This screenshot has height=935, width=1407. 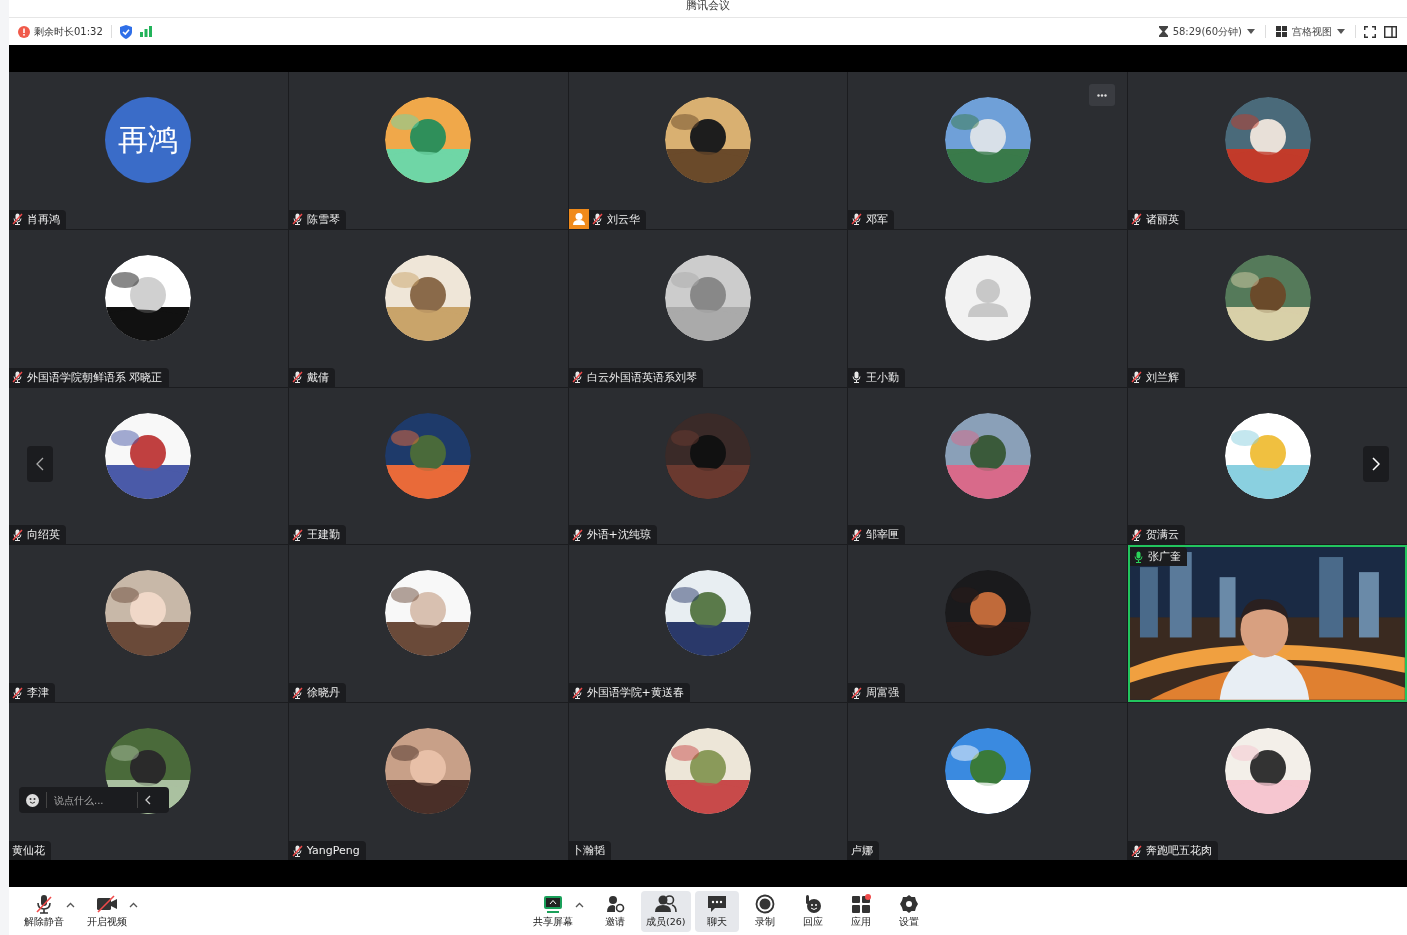 I want to click on invite-button: 邀请, so click(x=615, y=911).